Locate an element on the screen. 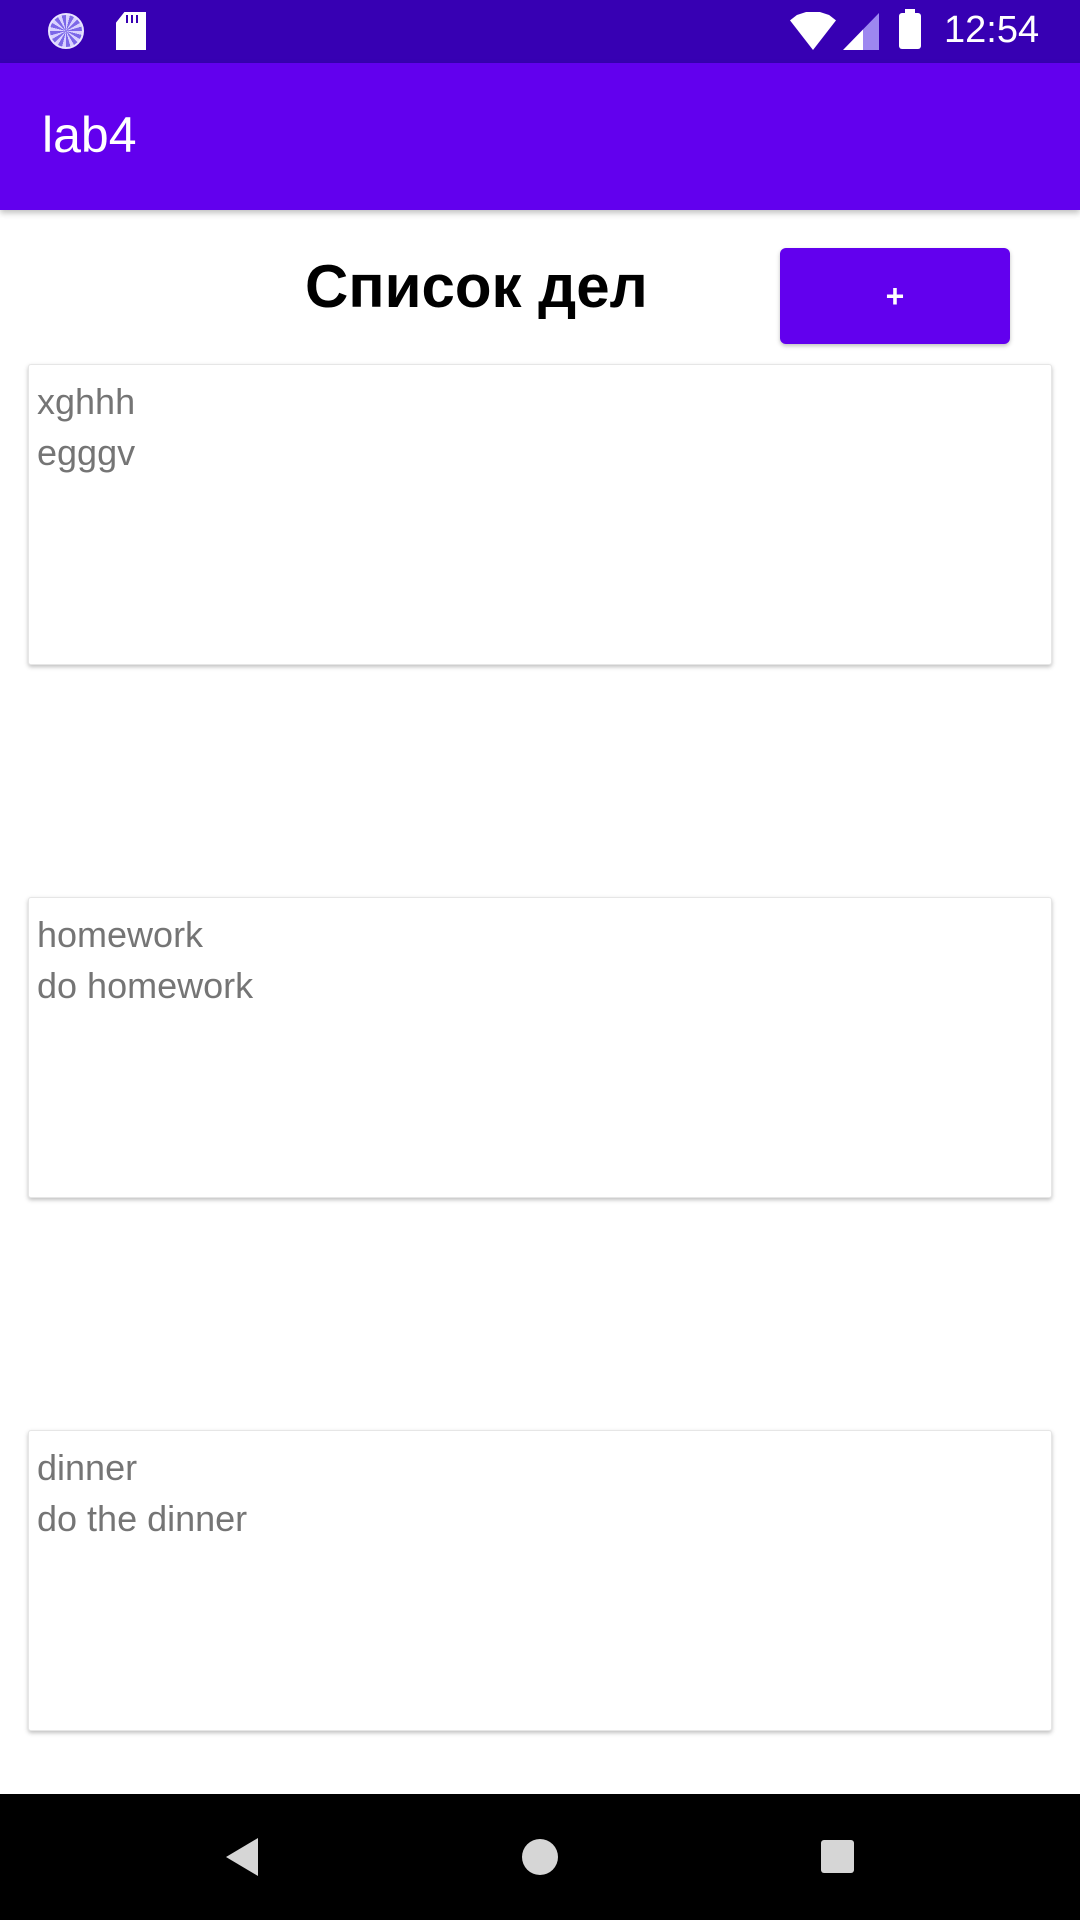 The height and width of the screenshot is (1920, 1080). status-bar: 12:54 is located at coordinates (540, 31).